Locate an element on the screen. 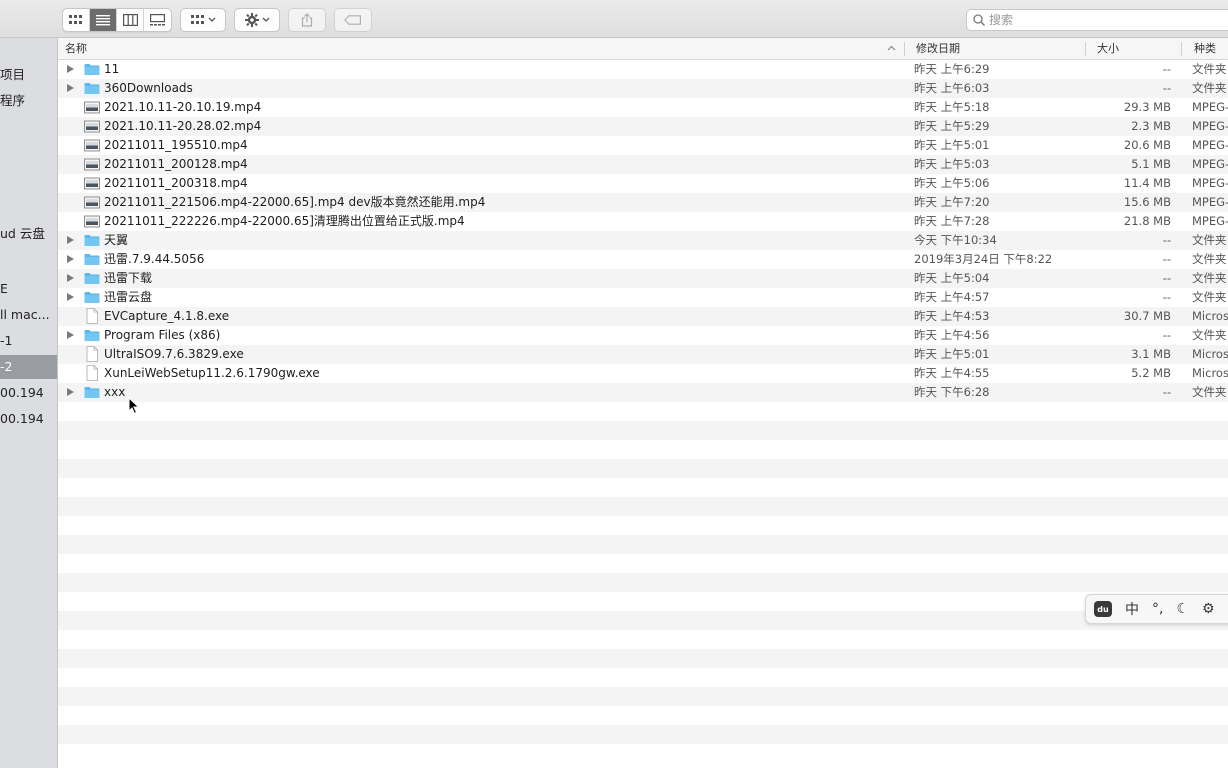 This screenshot has width=1228, height=768. file-size: -- is located at coordinates (1166, 88).